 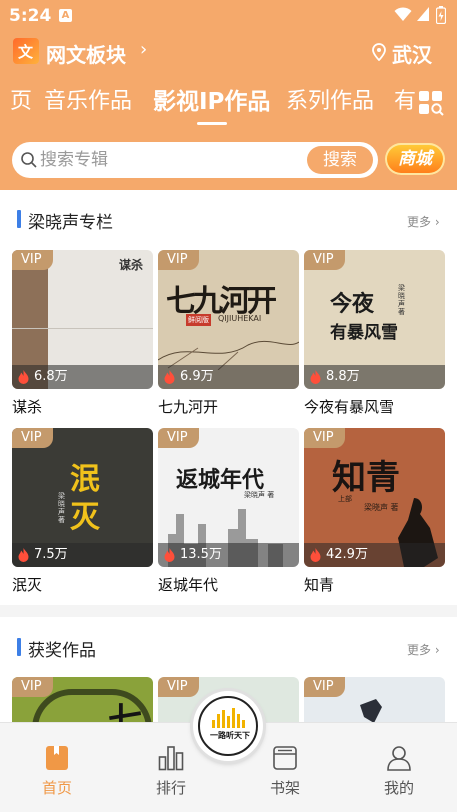 What do you see at coordinates (285, 771) in the screenshot?
I see `nav-bookshelf: 书架` at bounding box center [285, 771].